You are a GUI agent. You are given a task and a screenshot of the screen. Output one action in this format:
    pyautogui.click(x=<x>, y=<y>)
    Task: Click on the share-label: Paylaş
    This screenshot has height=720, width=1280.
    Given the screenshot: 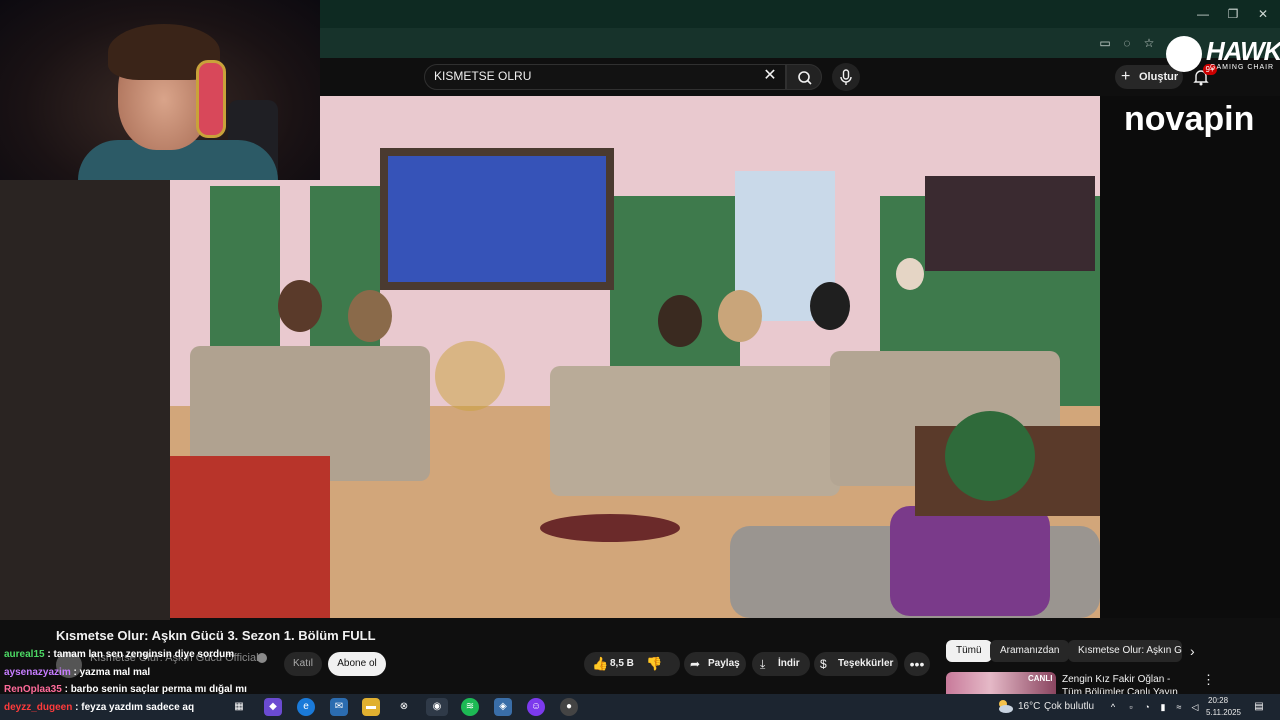 What is the action you would take?
    pyautogui.click(x=724, y=663)
    